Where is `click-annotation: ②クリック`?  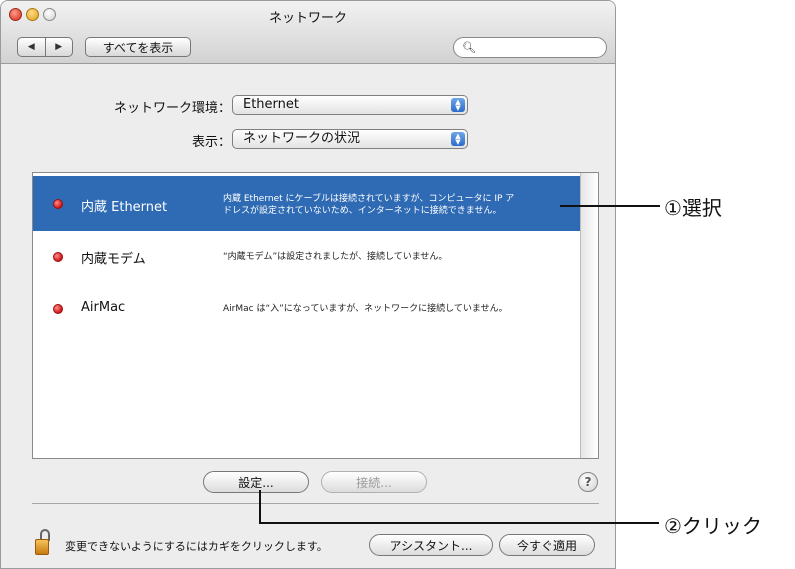
click-annotation: ②クリック is located at coordinates (713, 526).